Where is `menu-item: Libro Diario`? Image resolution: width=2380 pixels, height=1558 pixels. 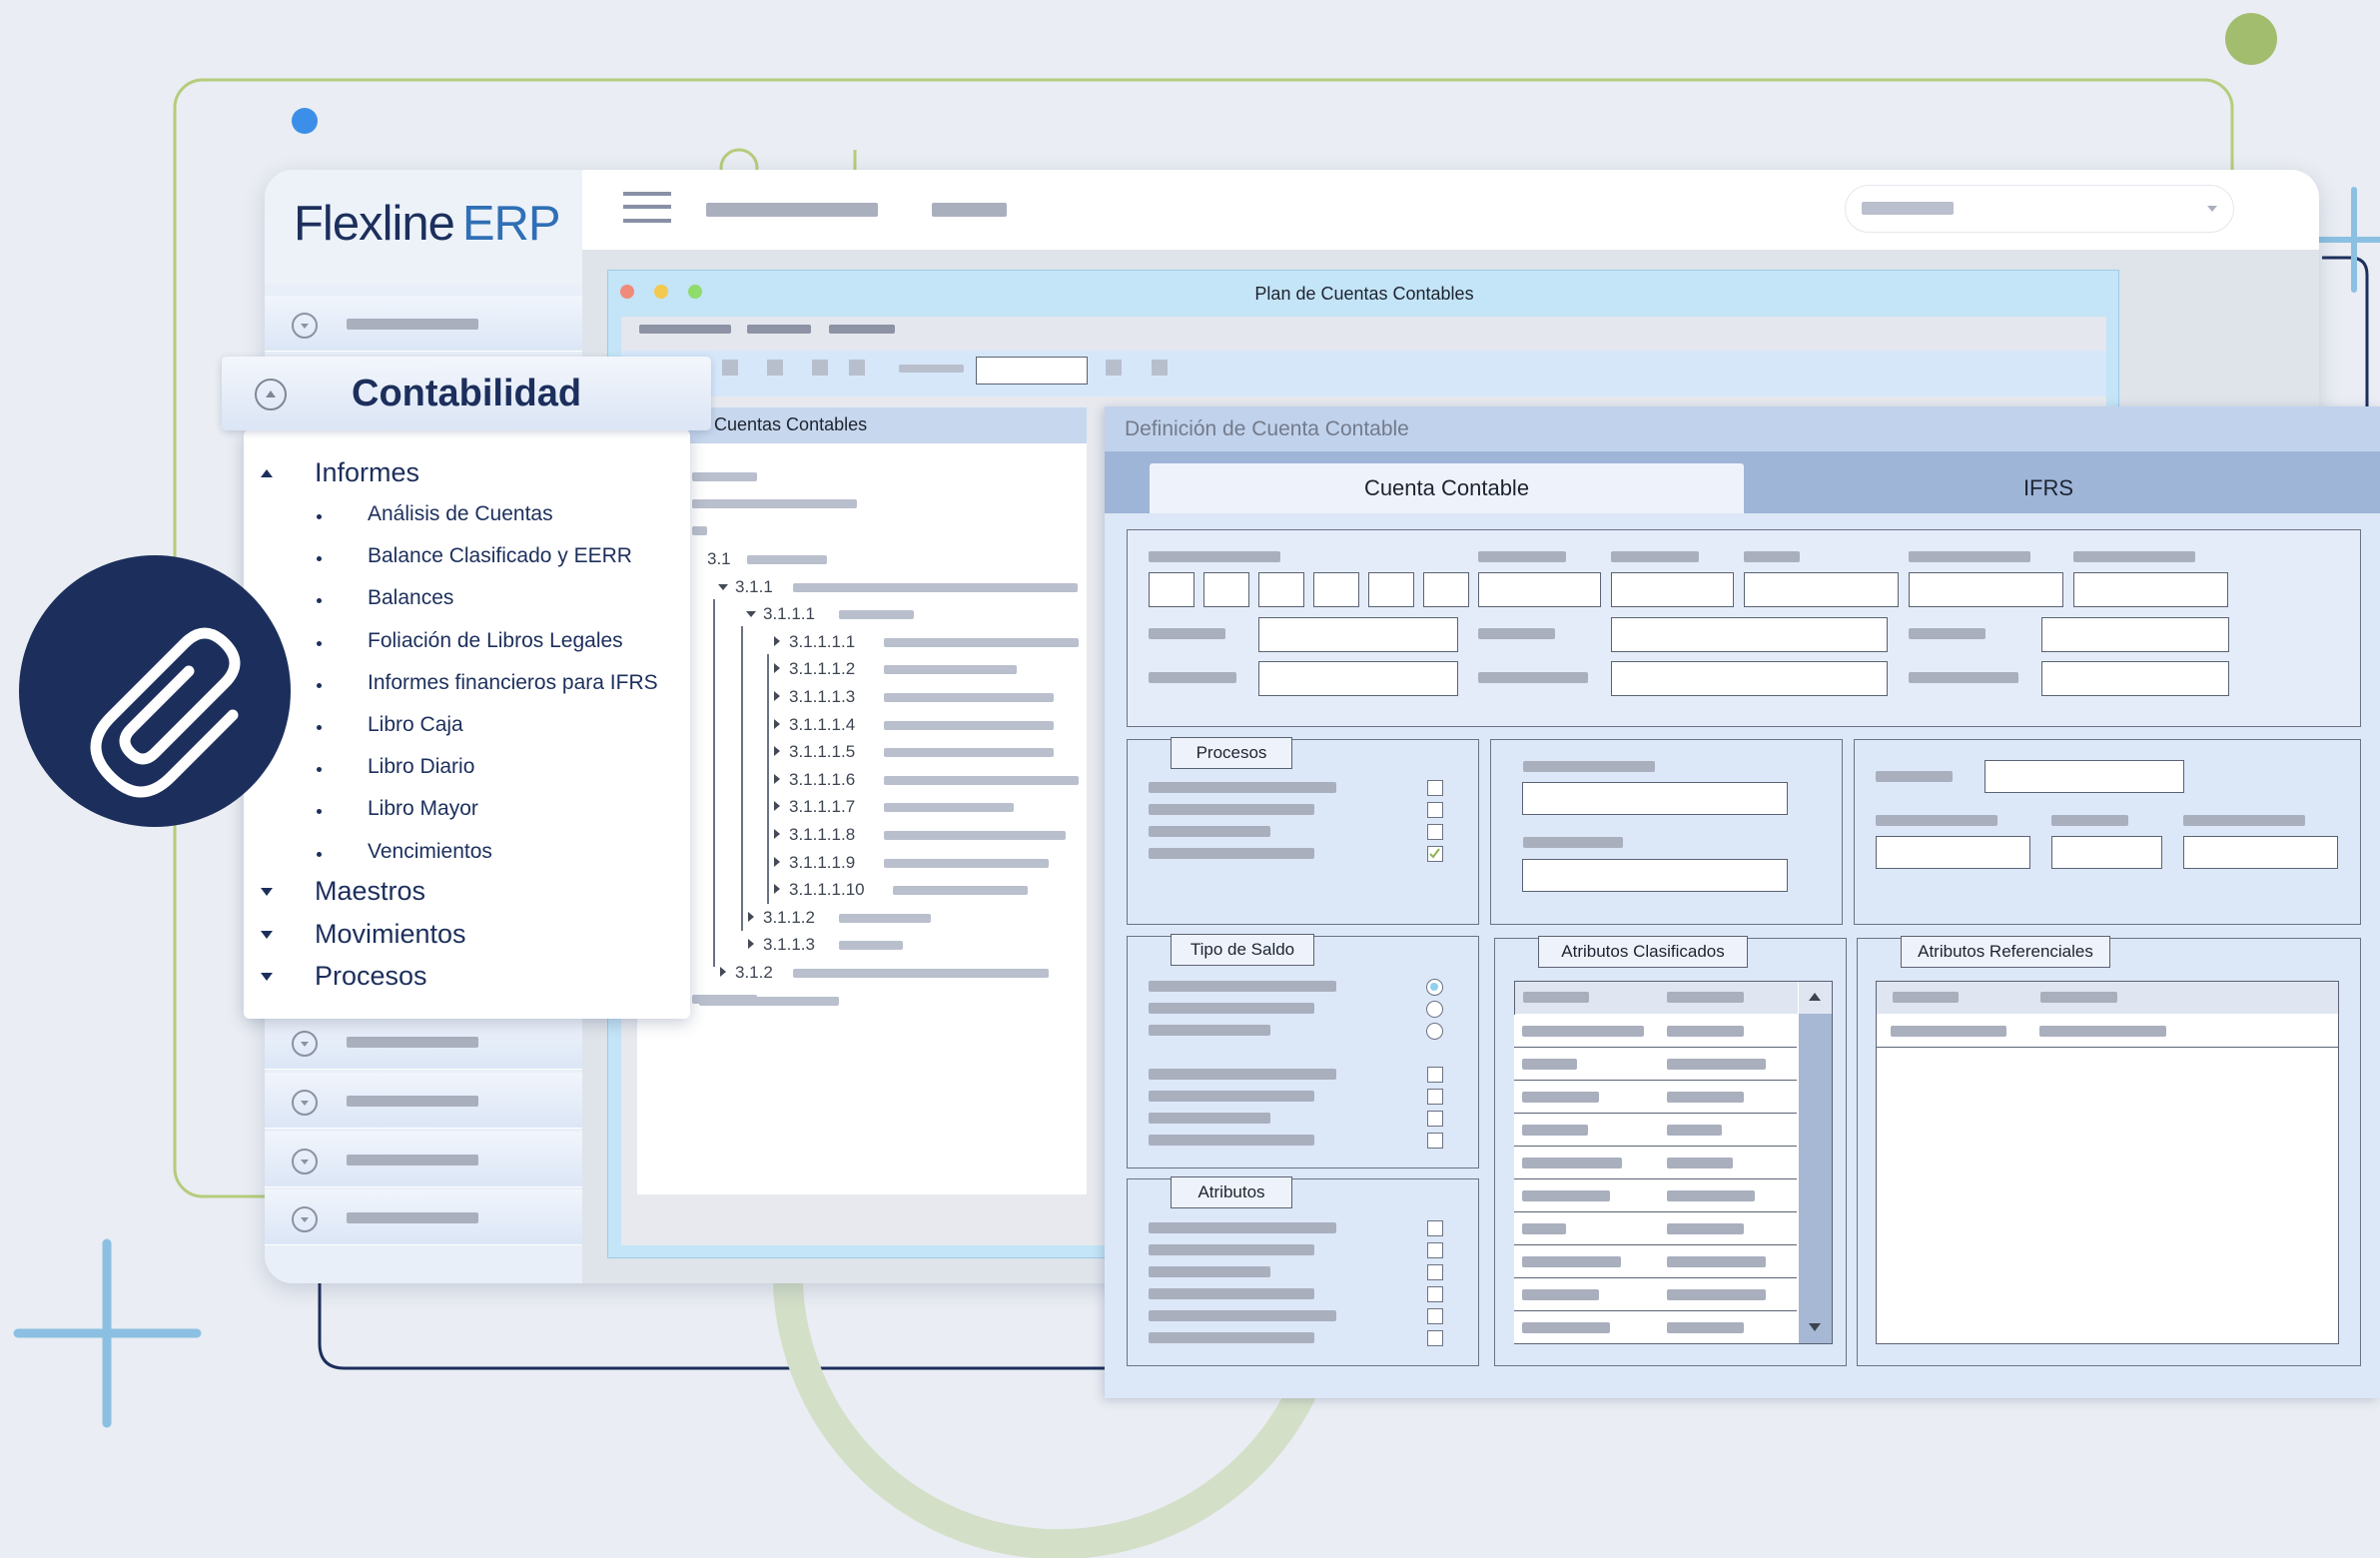
menu-item: Libro Diario is located at coordinates (421, 767).